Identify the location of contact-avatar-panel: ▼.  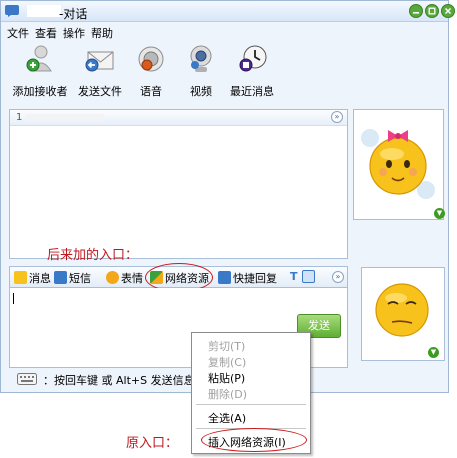
(399, 164).